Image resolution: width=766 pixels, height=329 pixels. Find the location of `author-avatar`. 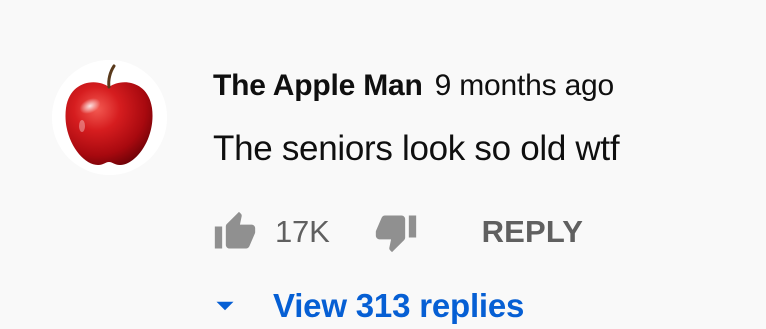

author-avatar is located at coordinates (109, 117).